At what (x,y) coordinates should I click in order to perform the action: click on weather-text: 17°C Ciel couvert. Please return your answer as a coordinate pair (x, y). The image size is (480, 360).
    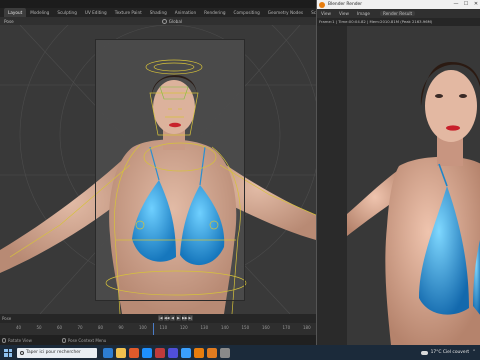
    Looking at the image, I should click on (450, 352).